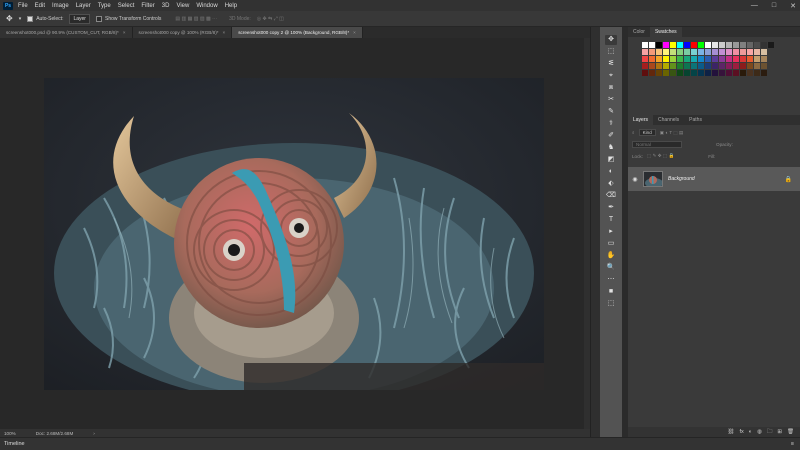 The width and height of the screenshot is (800, 450). I want to click on tool-icon: ⧈, so click(611, 88).